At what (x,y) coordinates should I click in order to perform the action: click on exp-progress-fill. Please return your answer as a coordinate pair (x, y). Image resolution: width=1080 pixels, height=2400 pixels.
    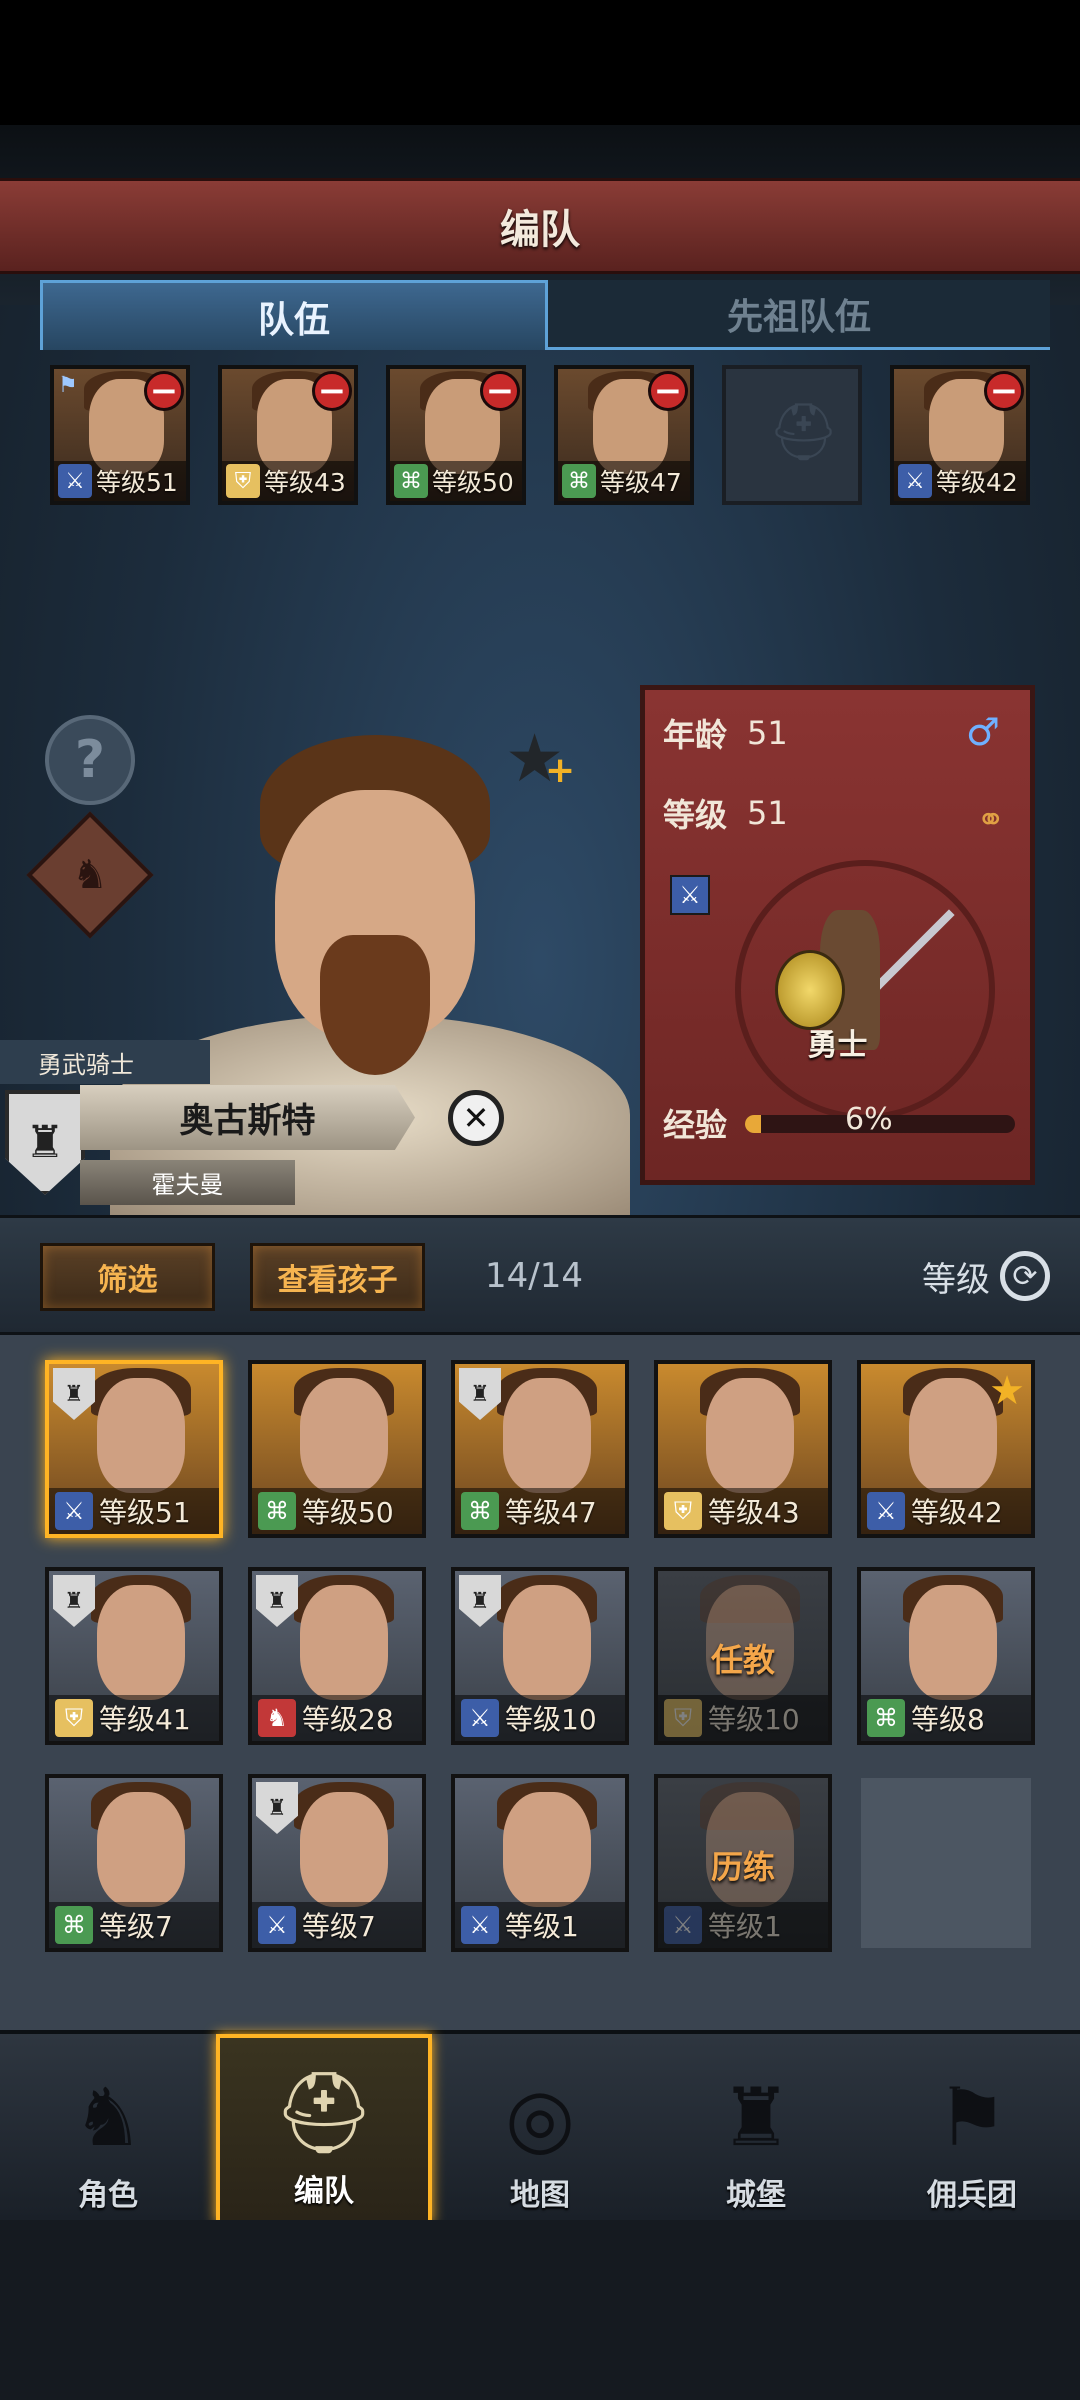
    Looking at the image, I should click on (753, 1124).